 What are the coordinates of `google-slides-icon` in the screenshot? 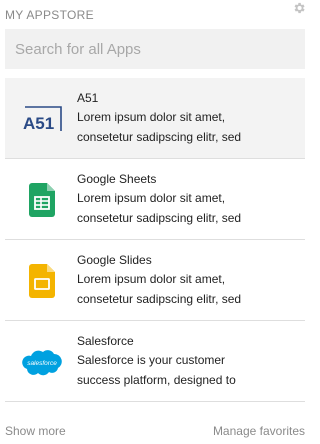 It's located at (42, 280).